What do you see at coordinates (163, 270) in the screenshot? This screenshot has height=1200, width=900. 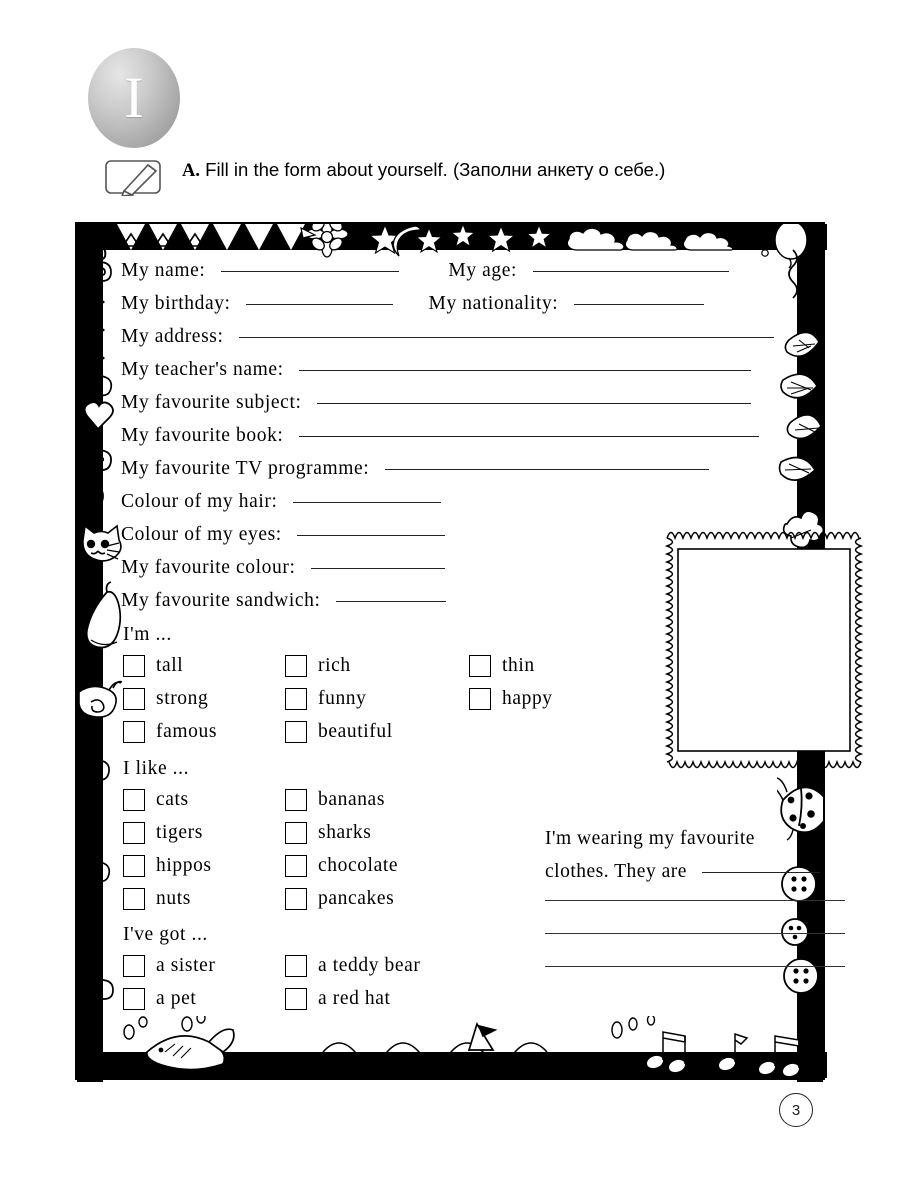 I see `field-label-my-name: My name:` at bounding box center [163, 270].